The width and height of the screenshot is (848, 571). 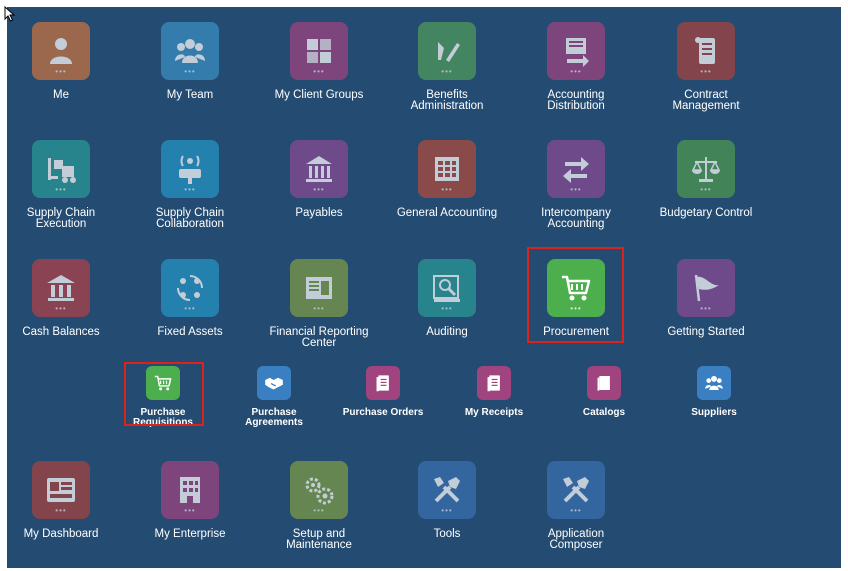 I want to click on tile-label: Cash Balances, so click(x=61, y=332).